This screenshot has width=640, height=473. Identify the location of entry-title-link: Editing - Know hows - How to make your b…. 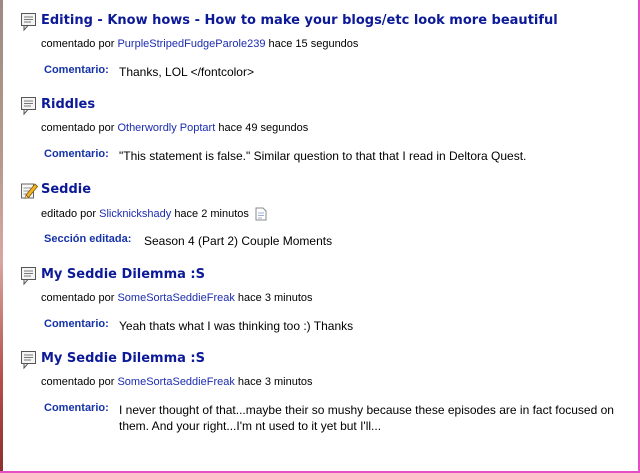
(299, 20).